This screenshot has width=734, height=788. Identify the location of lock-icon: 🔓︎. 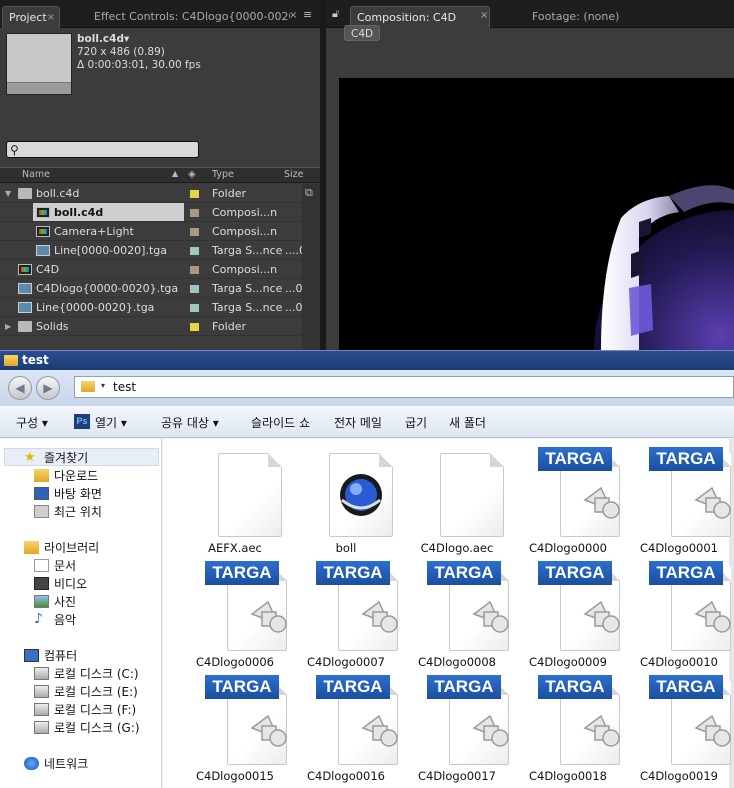
(335, 14).